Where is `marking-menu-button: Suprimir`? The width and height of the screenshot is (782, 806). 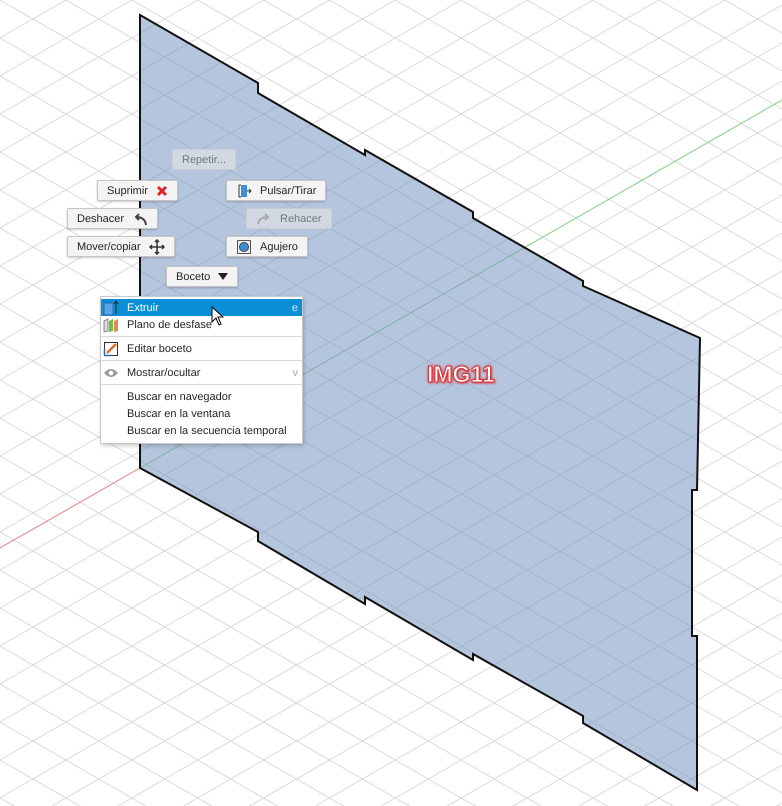 marking-menu-button: Suprimir is located at coordinates (137, 190).